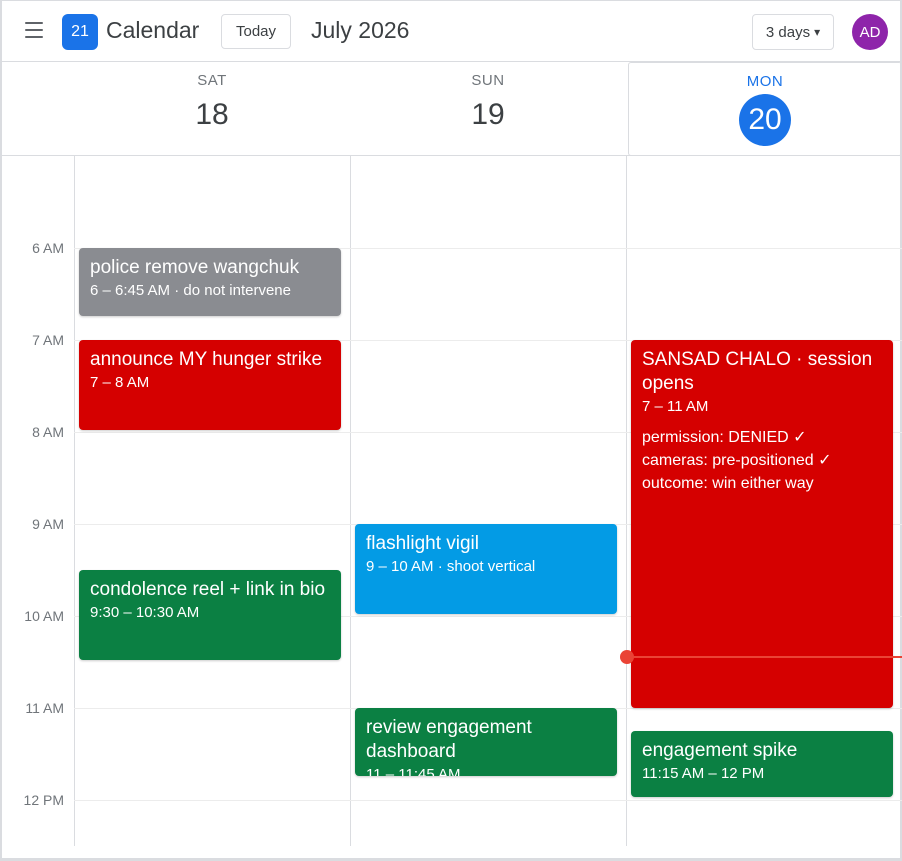 The width and height of the screenshot is (902, 861). What do you see at coordinates (817, 32) in the screenshot?
I see `chevron-down-icon: ▾` at bounding box center [817, 32].